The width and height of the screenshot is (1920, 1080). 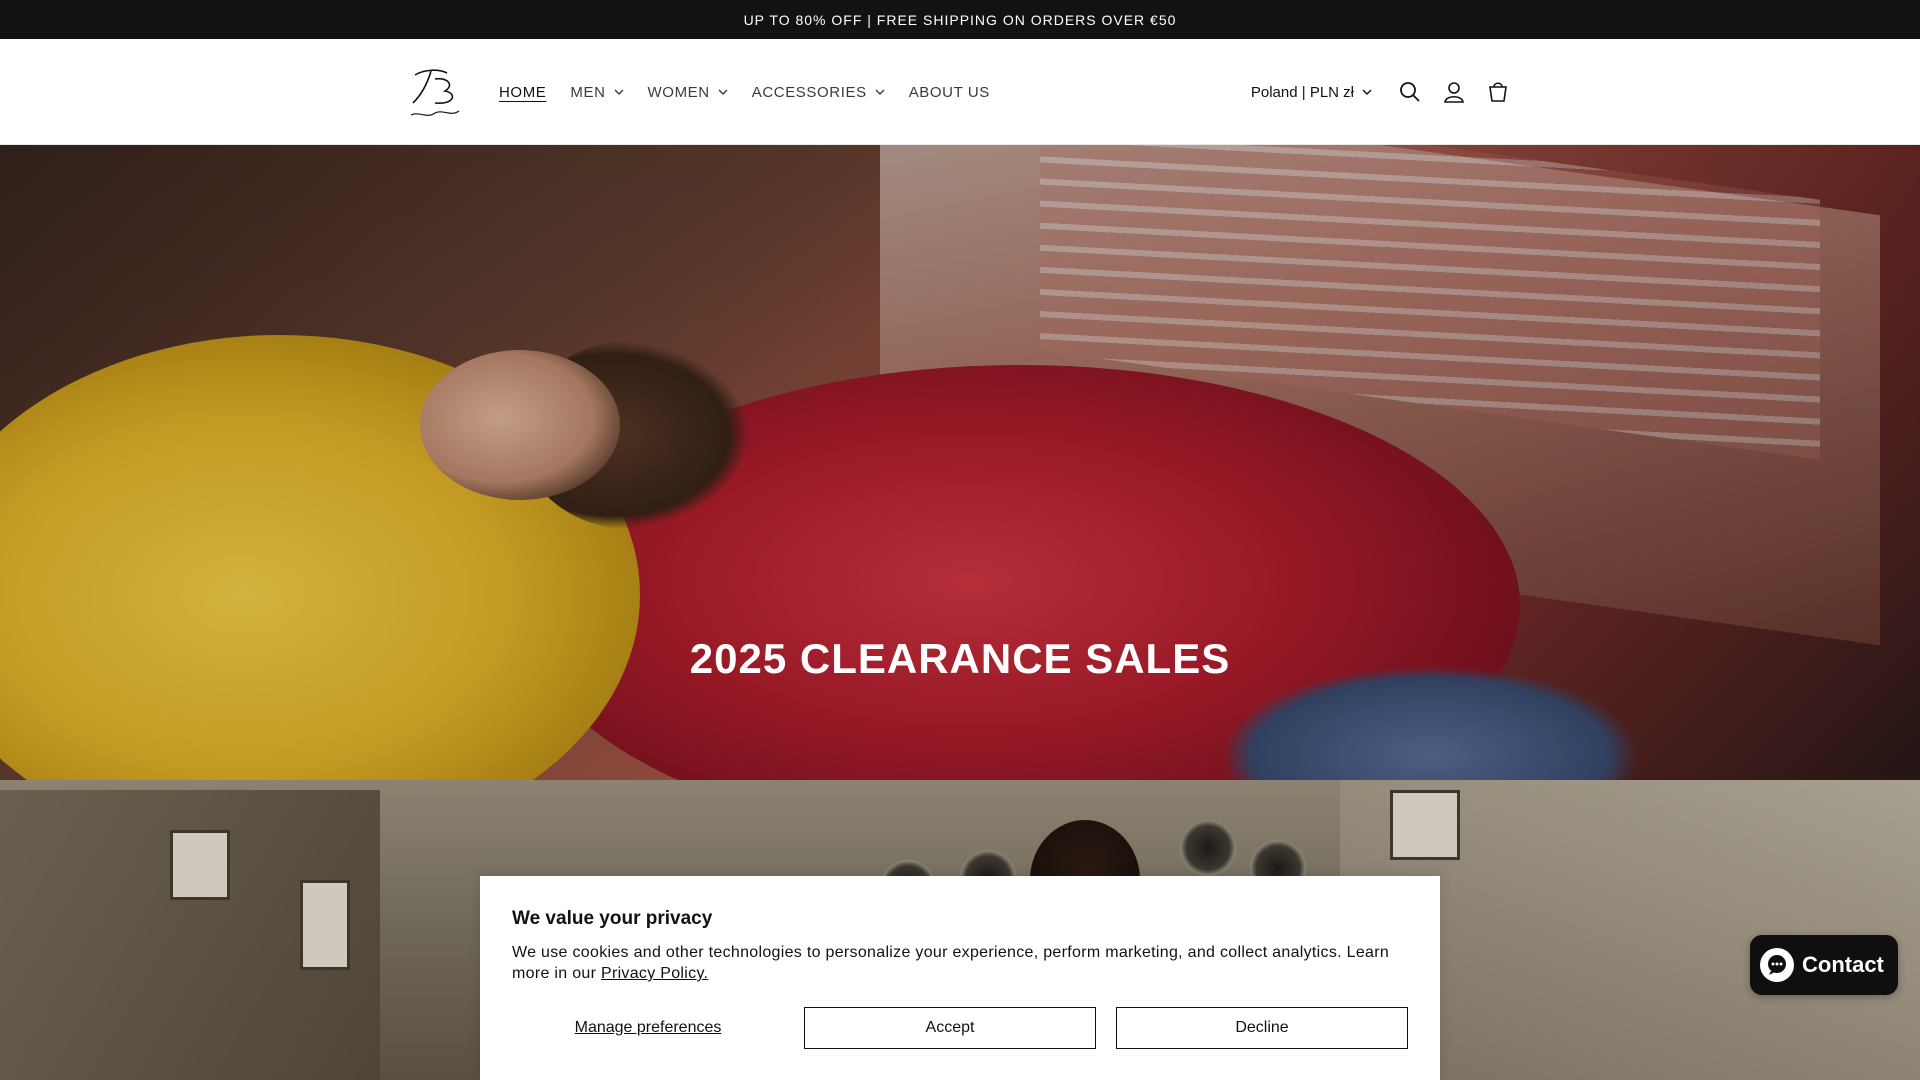 I want to click on nav-home: HOME, so click(x=522, y=92).